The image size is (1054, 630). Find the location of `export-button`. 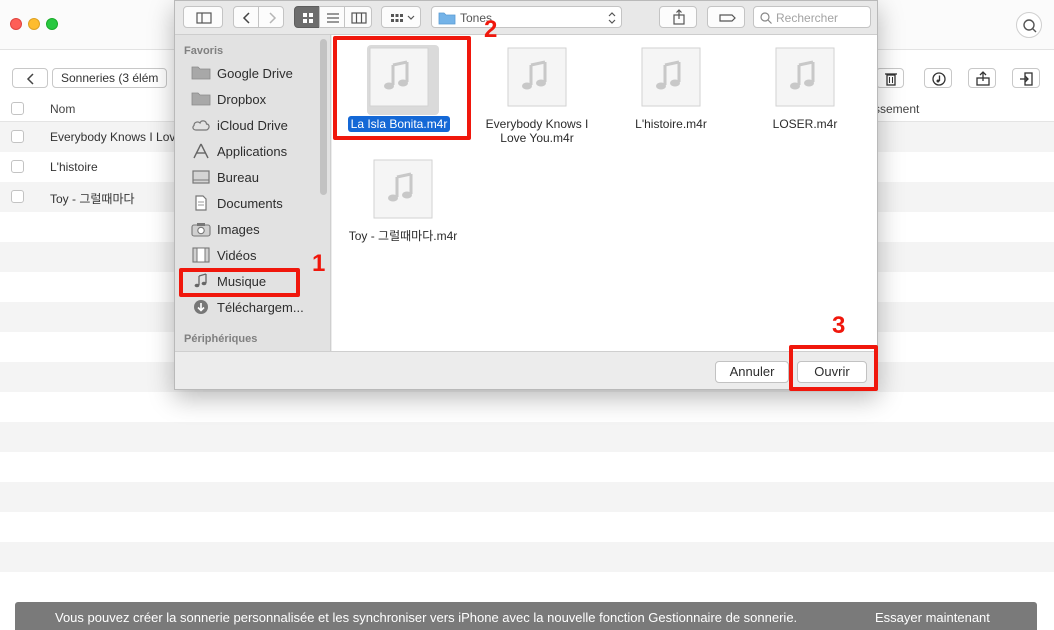

export-button is located at coordinates (982, 78).